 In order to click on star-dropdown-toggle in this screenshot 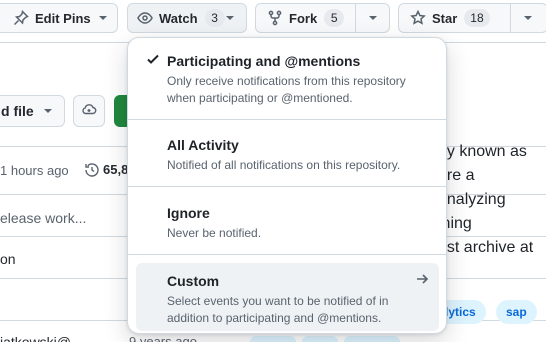, I will do `click(527, 18)`.